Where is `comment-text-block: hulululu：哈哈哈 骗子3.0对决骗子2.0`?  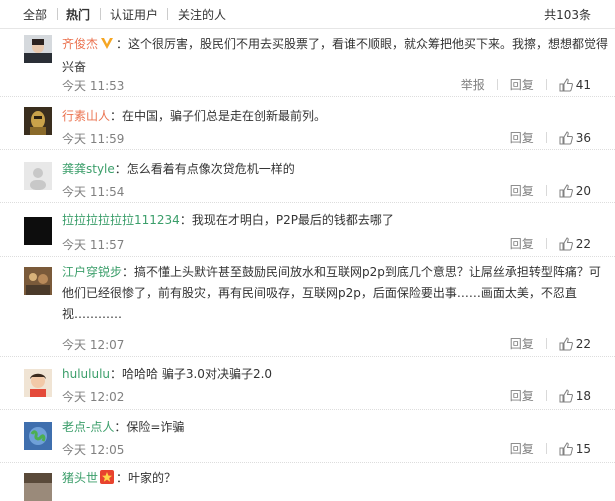
comment-text-block: hulululu：哈哈哈 骗子3.0对决骗子2.0 is located at coordinates (167, 374).